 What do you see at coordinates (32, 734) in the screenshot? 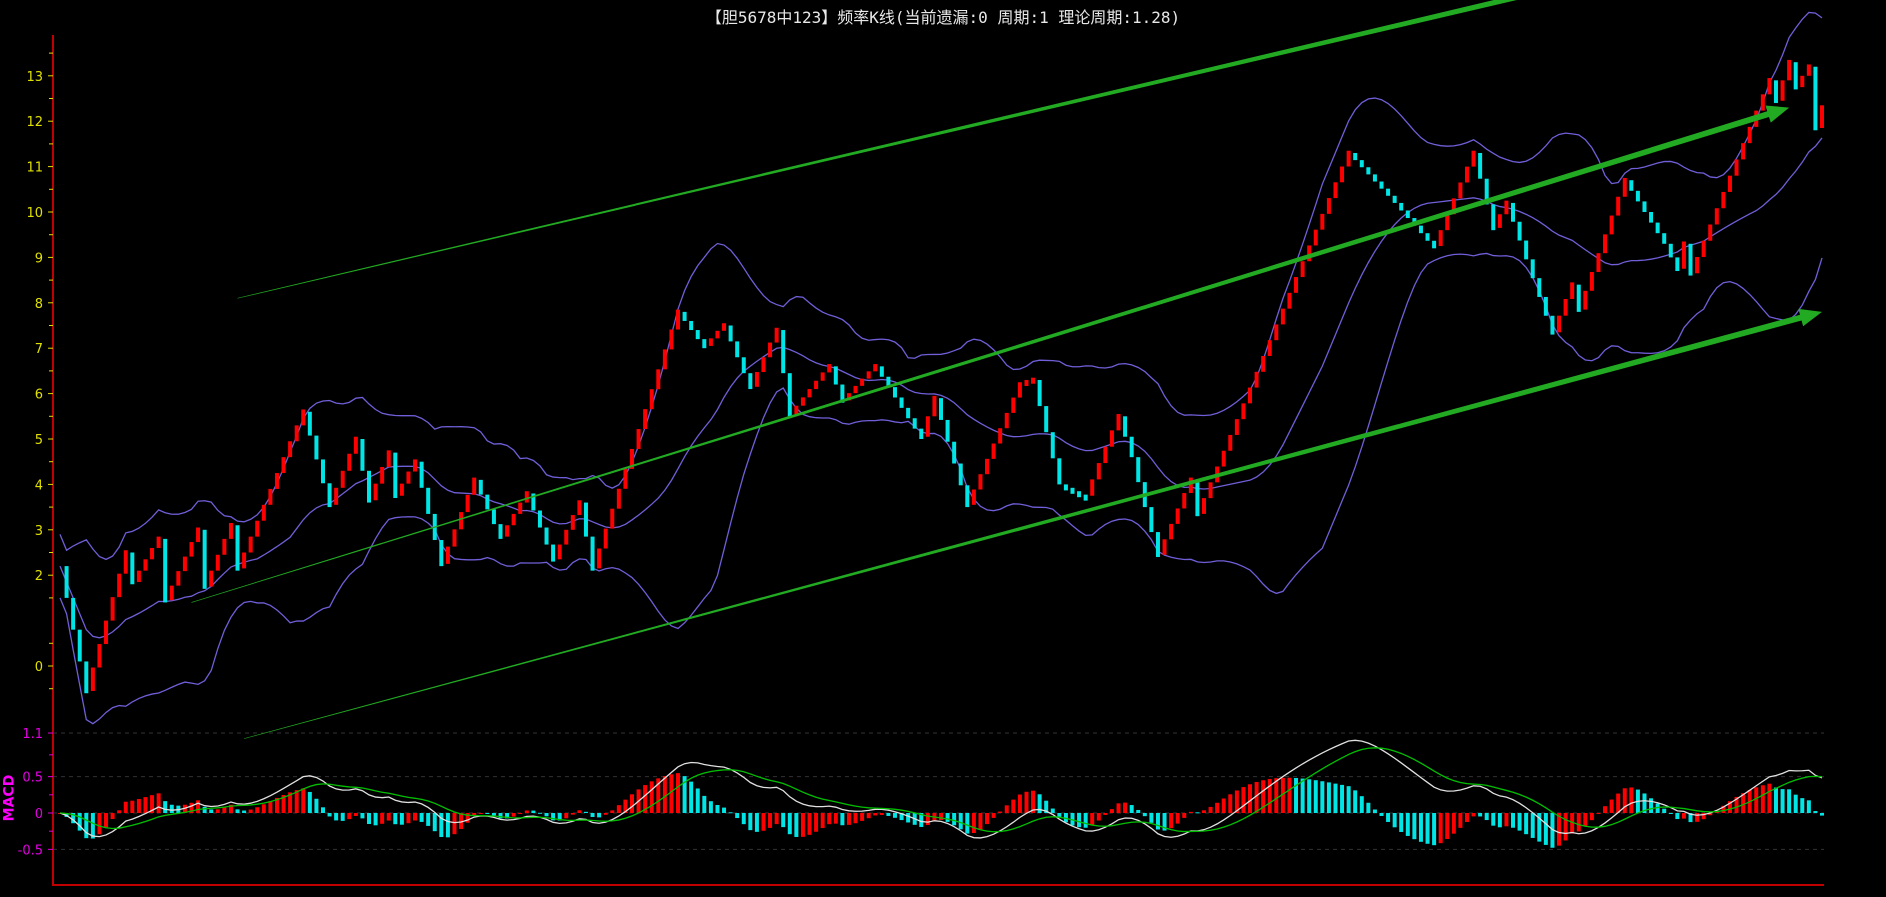
I see `macd-tick-label: 1.1` at bounding box center [32, 734].